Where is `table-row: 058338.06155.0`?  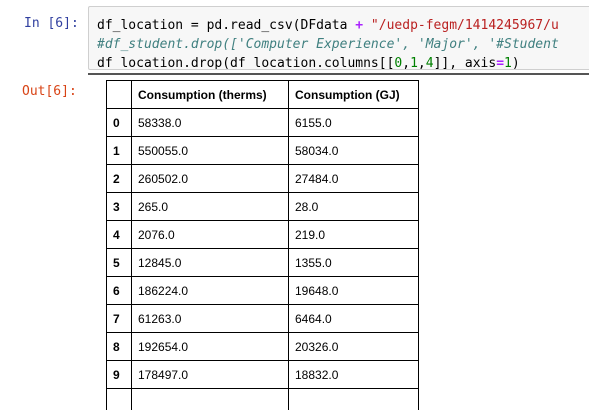 table-row: 058338.06155.0 is located at coordinates (263, 123).